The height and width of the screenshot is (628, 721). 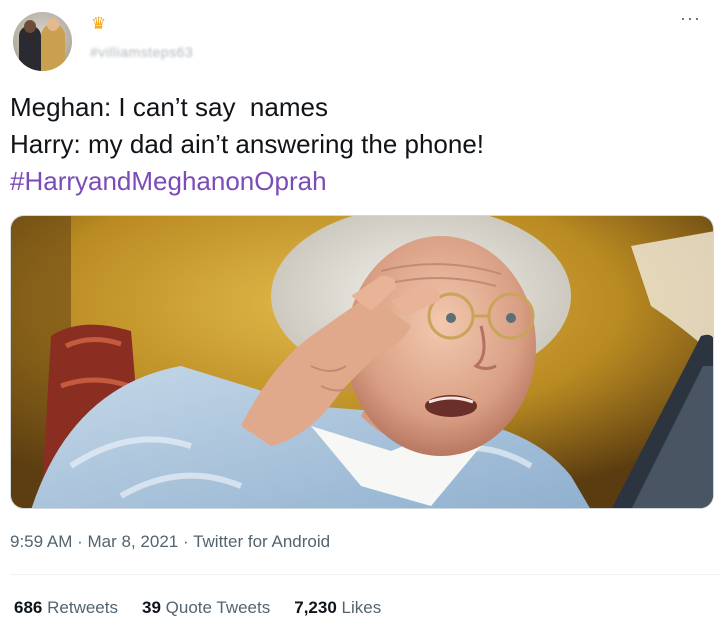 I want to click on likes-stat: 7,230 Likes, so click(x=337, y=608).